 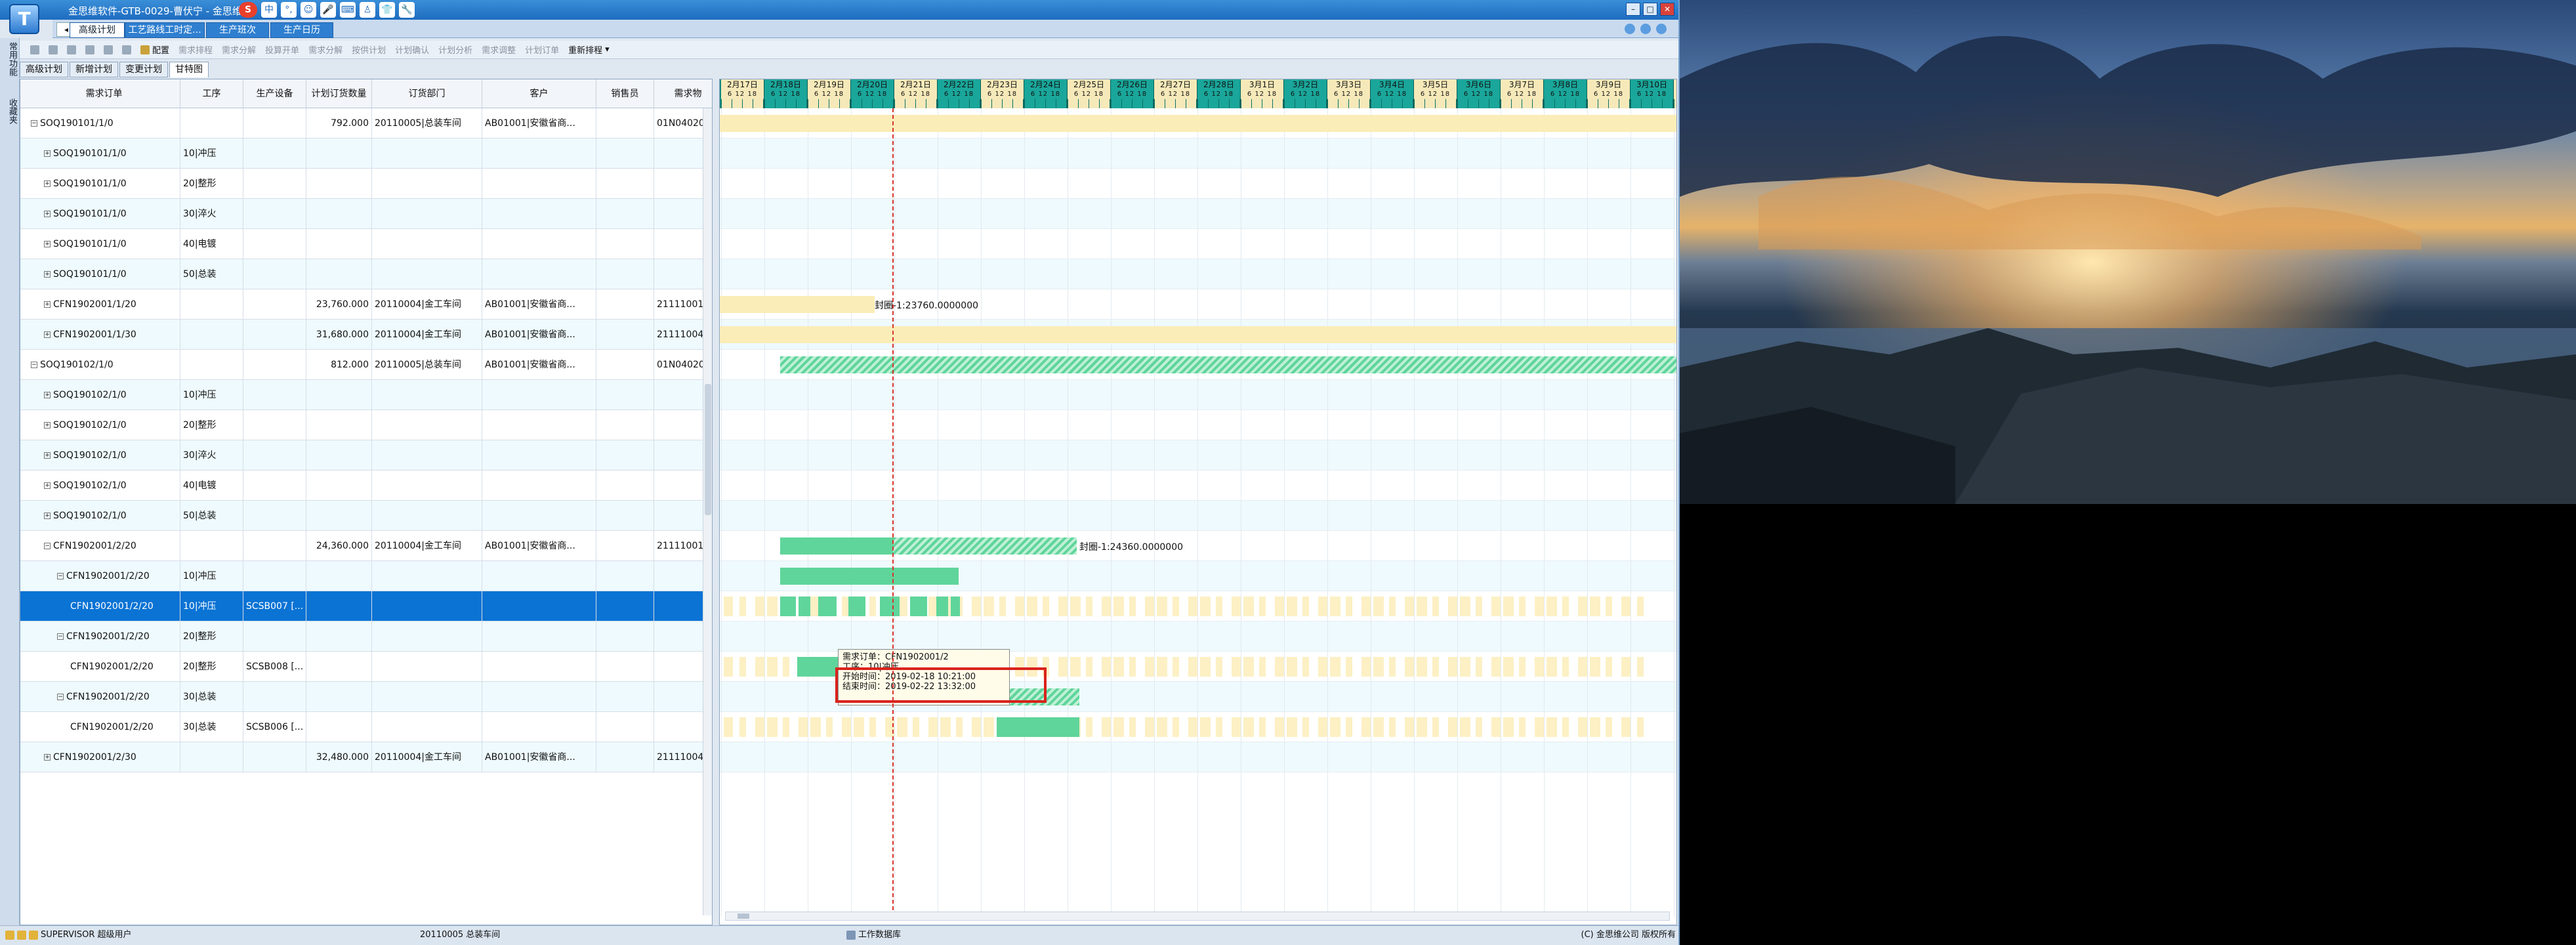 I want to click on toolbar-undo-icon, so click(x=89, y=49).